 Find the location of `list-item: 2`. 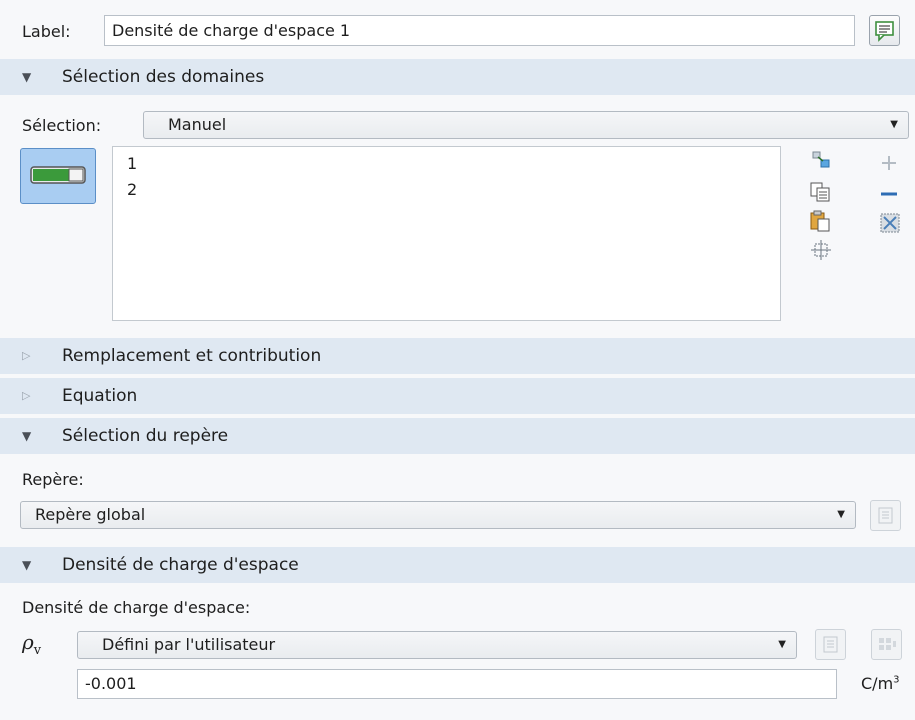

list-item: 2 is located at coordinates (132, 189).